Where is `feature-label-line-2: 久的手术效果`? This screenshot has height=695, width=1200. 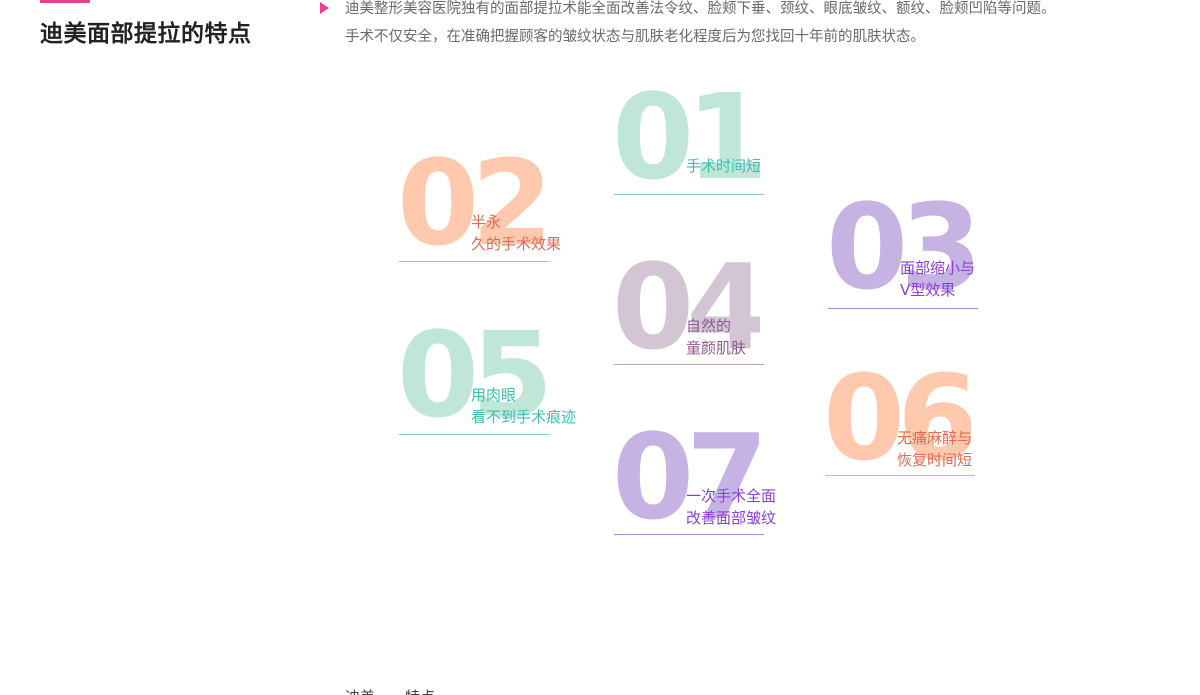 feature-label-line-2: 久的手术效果 is located at coordinates (516, 244).